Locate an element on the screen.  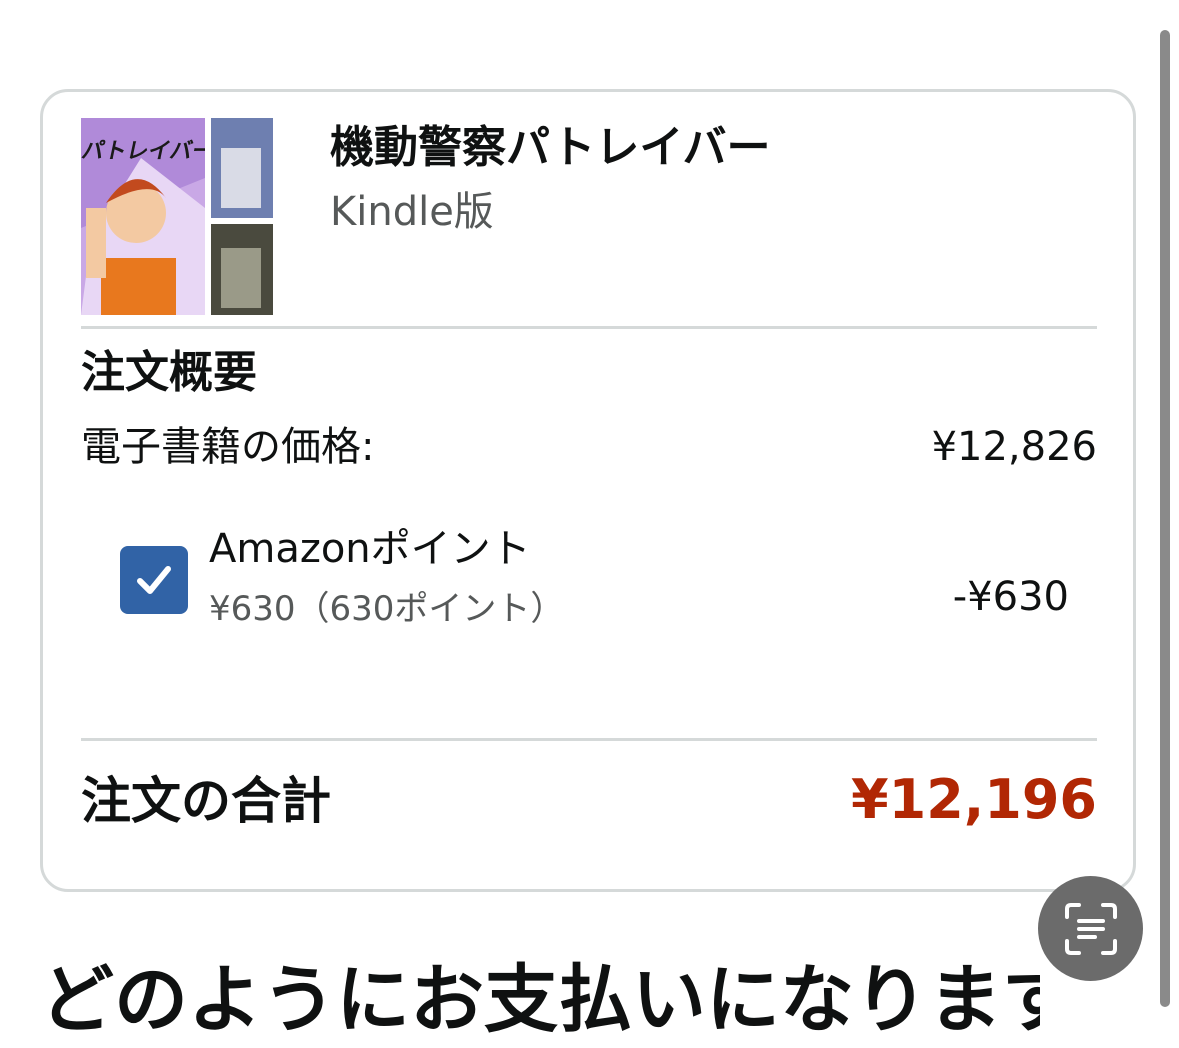
order-total-label: 注文の合計 is located at coordinates (206, 801).